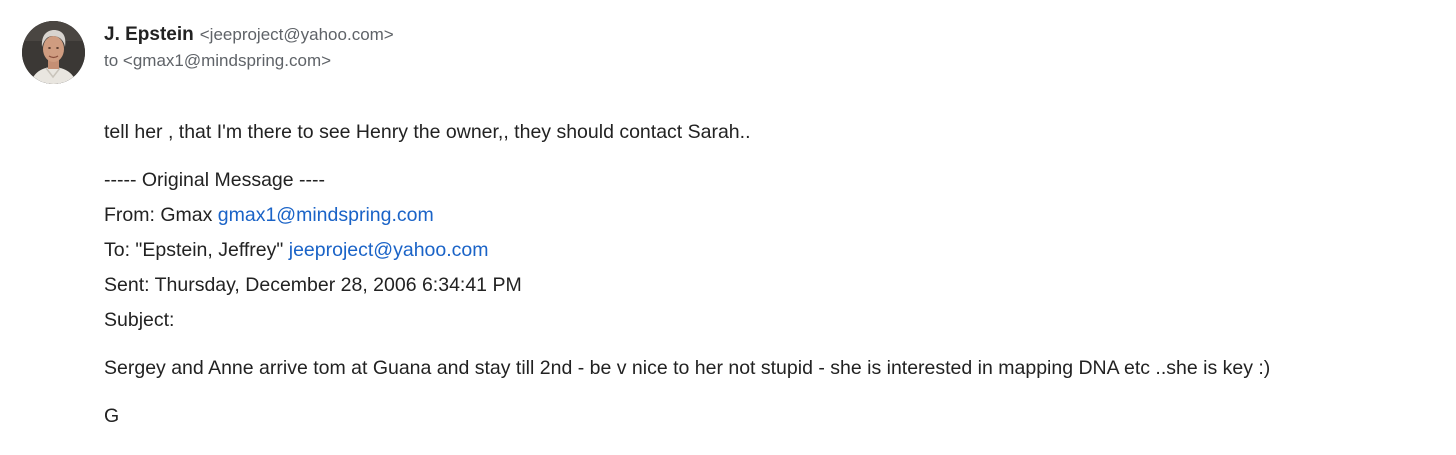  Describe the element at coordinates (215, 180) in the screenshot. I see `original-message-header: ----- Original Message ----` at that location.